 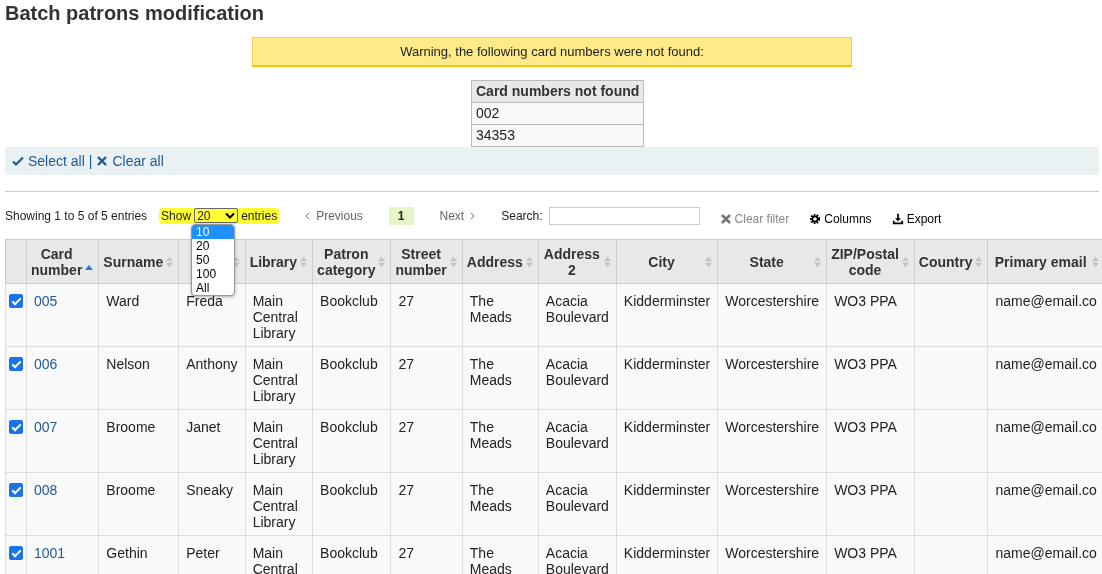 What do you see at coordinates (131, 427) in the screenshot?
I see `table-cell: Broome` at bounding box center [131, 427].